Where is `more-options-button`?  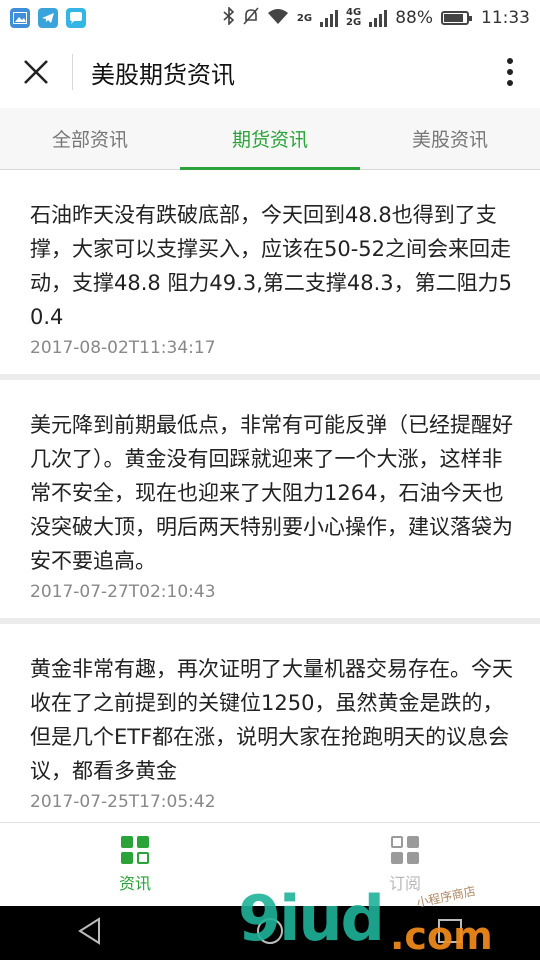
more-options-button is located at coordinates (510, 72).